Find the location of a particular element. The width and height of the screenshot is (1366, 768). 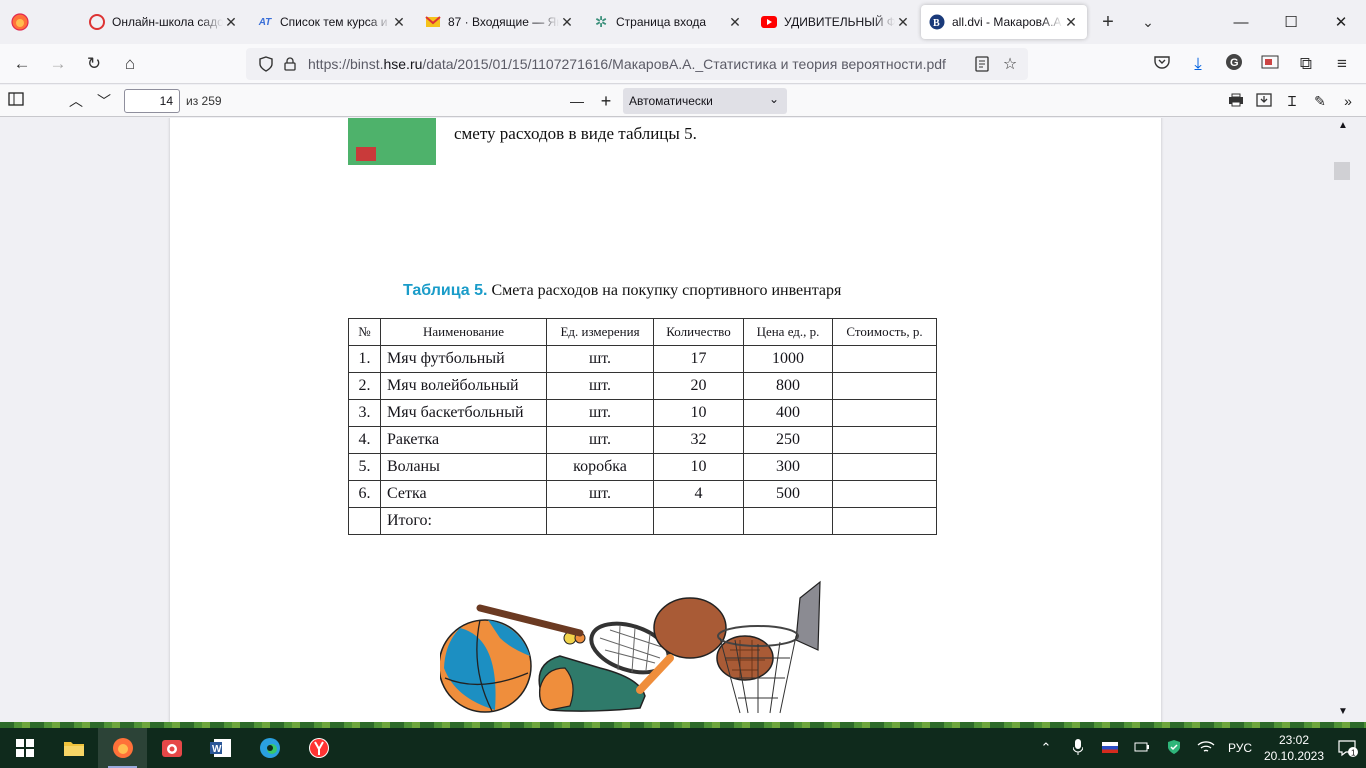

notifications-button: 1 is located at coordinates (1348, 748).